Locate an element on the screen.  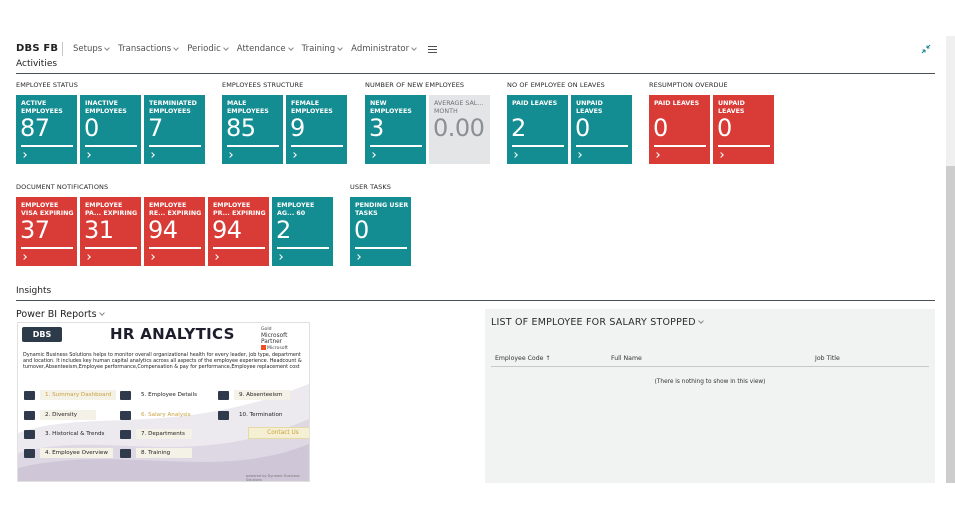
report-nav-label: 5. Employee Details is located at coordinates (169, 395).